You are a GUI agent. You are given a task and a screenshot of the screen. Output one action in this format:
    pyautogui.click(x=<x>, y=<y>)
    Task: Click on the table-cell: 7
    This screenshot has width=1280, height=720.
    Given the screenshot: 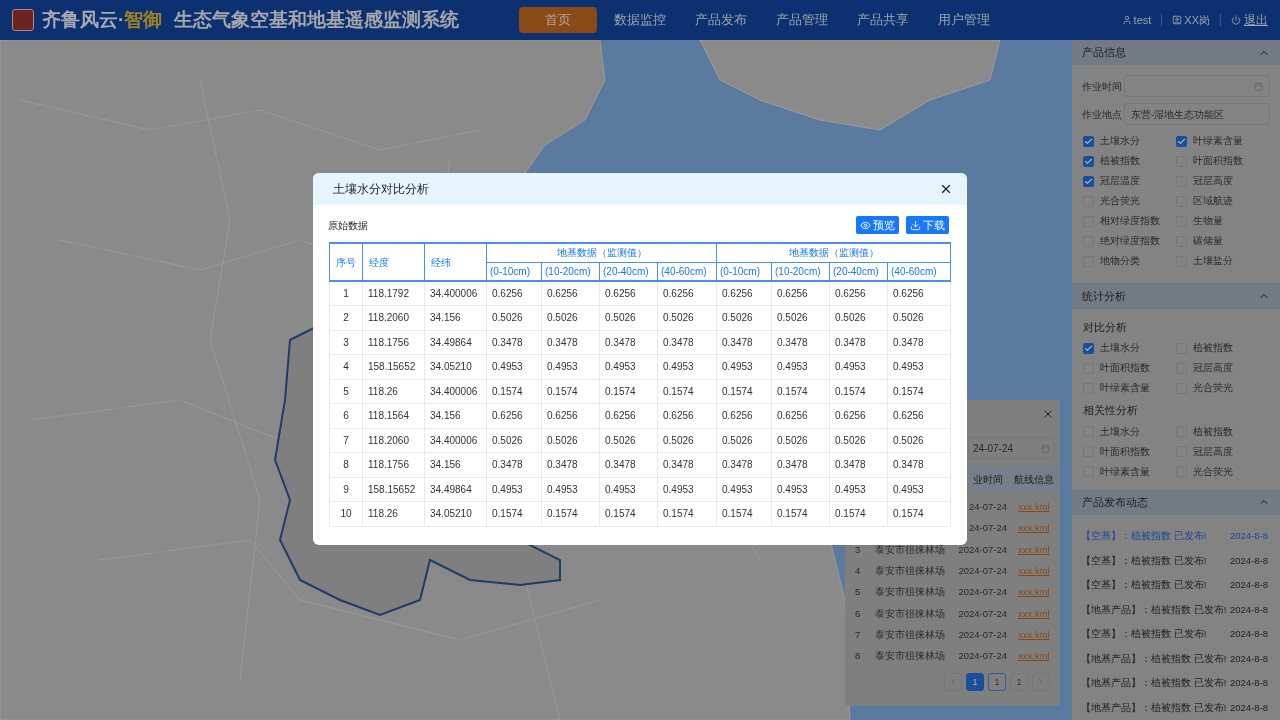 What is the action you would take?
    pyautogui.click(x=346, y=440)
    